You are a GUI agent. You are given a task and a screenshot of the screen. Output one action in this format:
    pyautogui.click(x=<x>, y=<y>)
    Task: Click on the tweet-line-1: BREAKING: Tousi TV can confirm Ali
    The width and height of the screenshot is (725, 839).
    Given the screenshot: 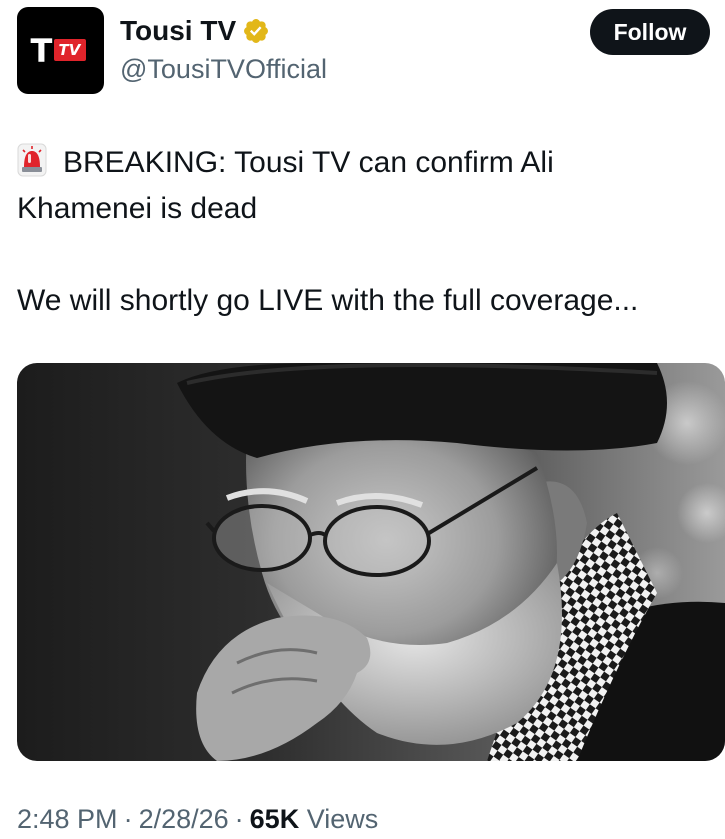 What is the action you would take?
    pyautogui.click(x=362, y=163)
    